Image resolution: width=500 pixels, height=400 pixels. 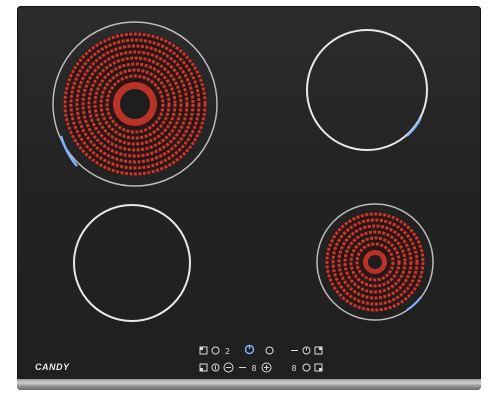 What do you see at coordinates (215, 367) in the screenshot?
I see `key-lock-icon` at bounding box center [215, 367].